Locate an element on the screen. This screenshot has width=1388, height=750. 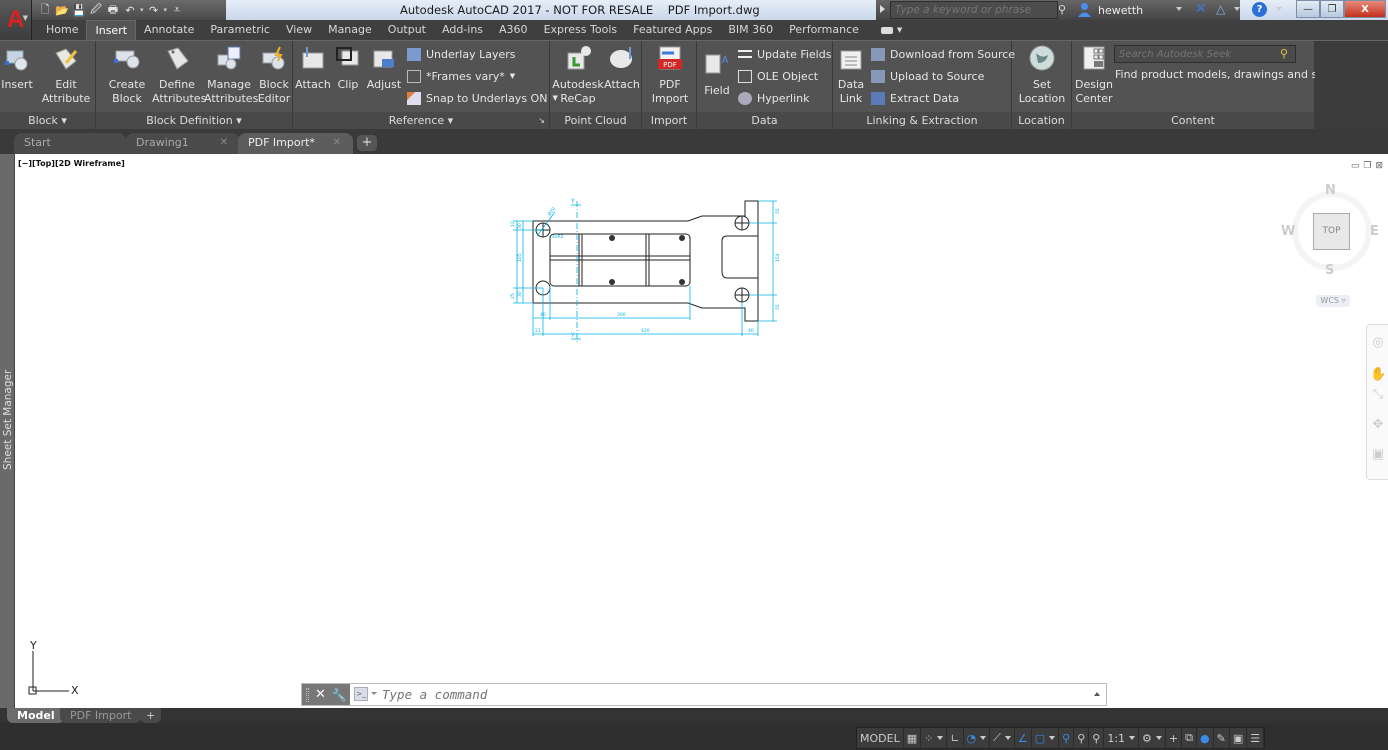
isolate-objects-icon: ▣ is located at coordinates (1239, 738).